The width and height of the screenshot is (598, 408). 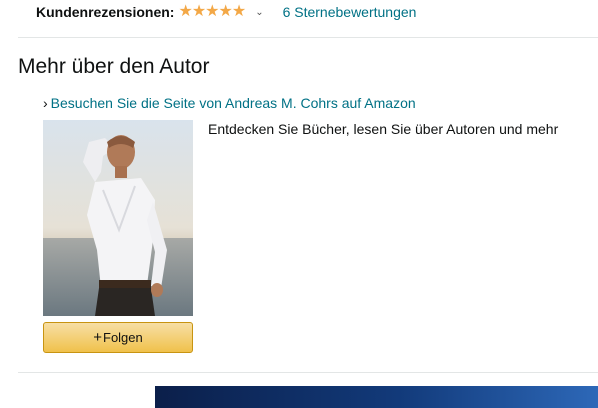 I want to click on star-rating: ★ ★ ★ ★ ★, so click(x=212, y=11).